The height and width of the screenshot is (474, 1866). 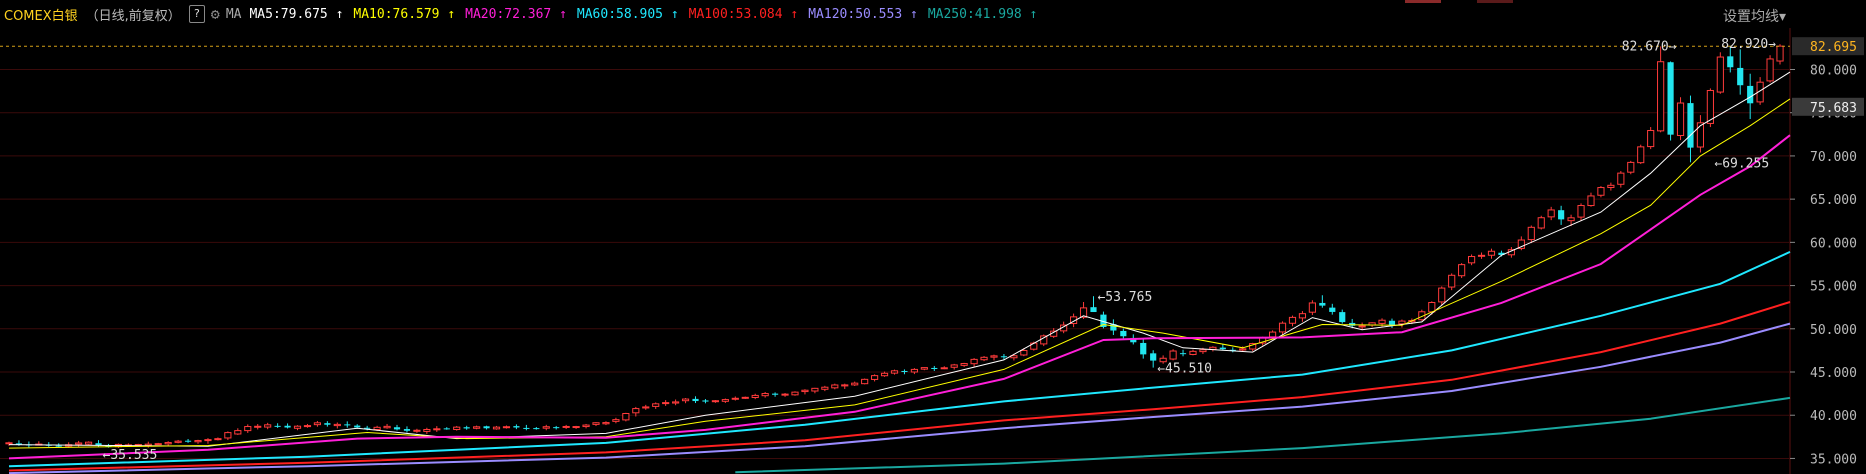 I want to click on ma-legend-item: MA250:41.998 ↑, so click(x=982, y=14).